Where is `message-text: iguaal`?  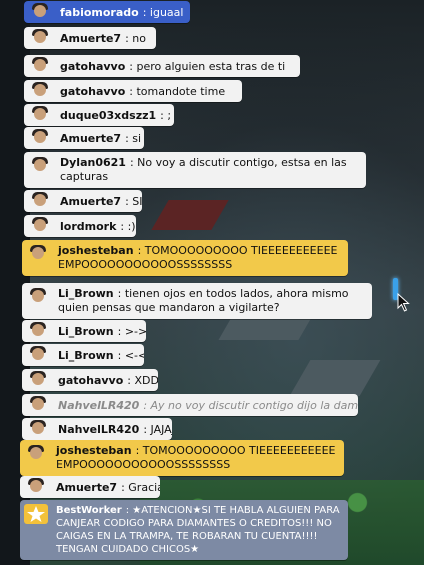
message-text: iguaal is located at coordinates (166, 12).